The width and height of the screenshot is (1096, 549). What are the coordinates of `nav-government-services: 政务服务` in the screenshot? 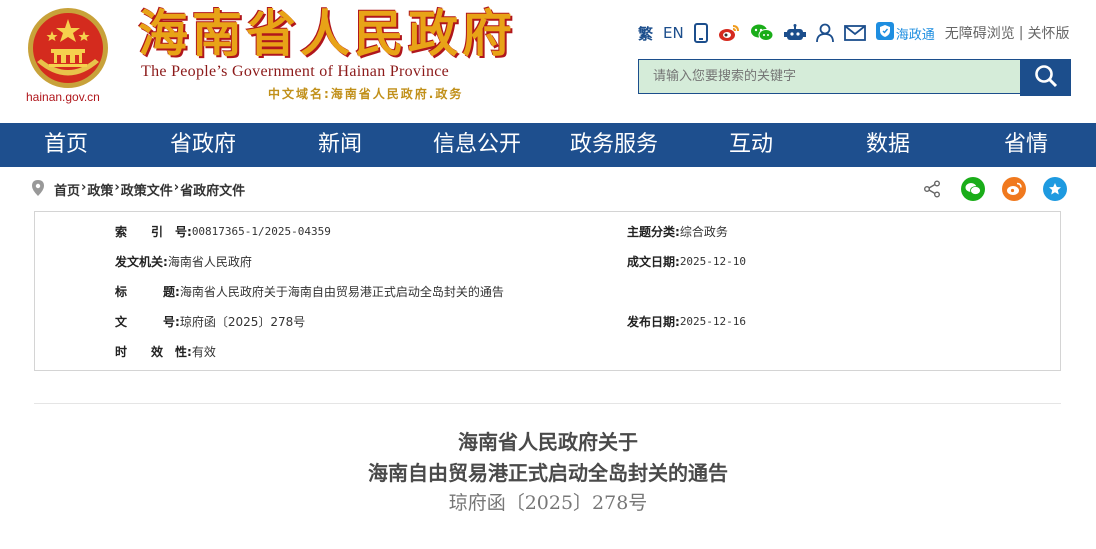 It's located at (614, 145).